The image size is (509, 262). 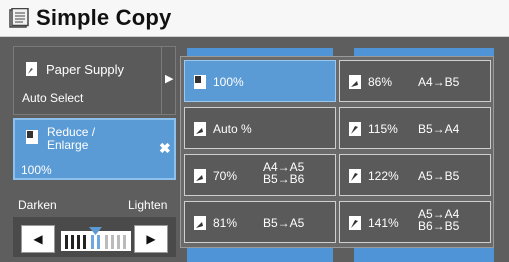 What do you see at coordinates (383, 176) in the screenshot?
I see `option-percent: 122%` at bounding box center [383, 176].